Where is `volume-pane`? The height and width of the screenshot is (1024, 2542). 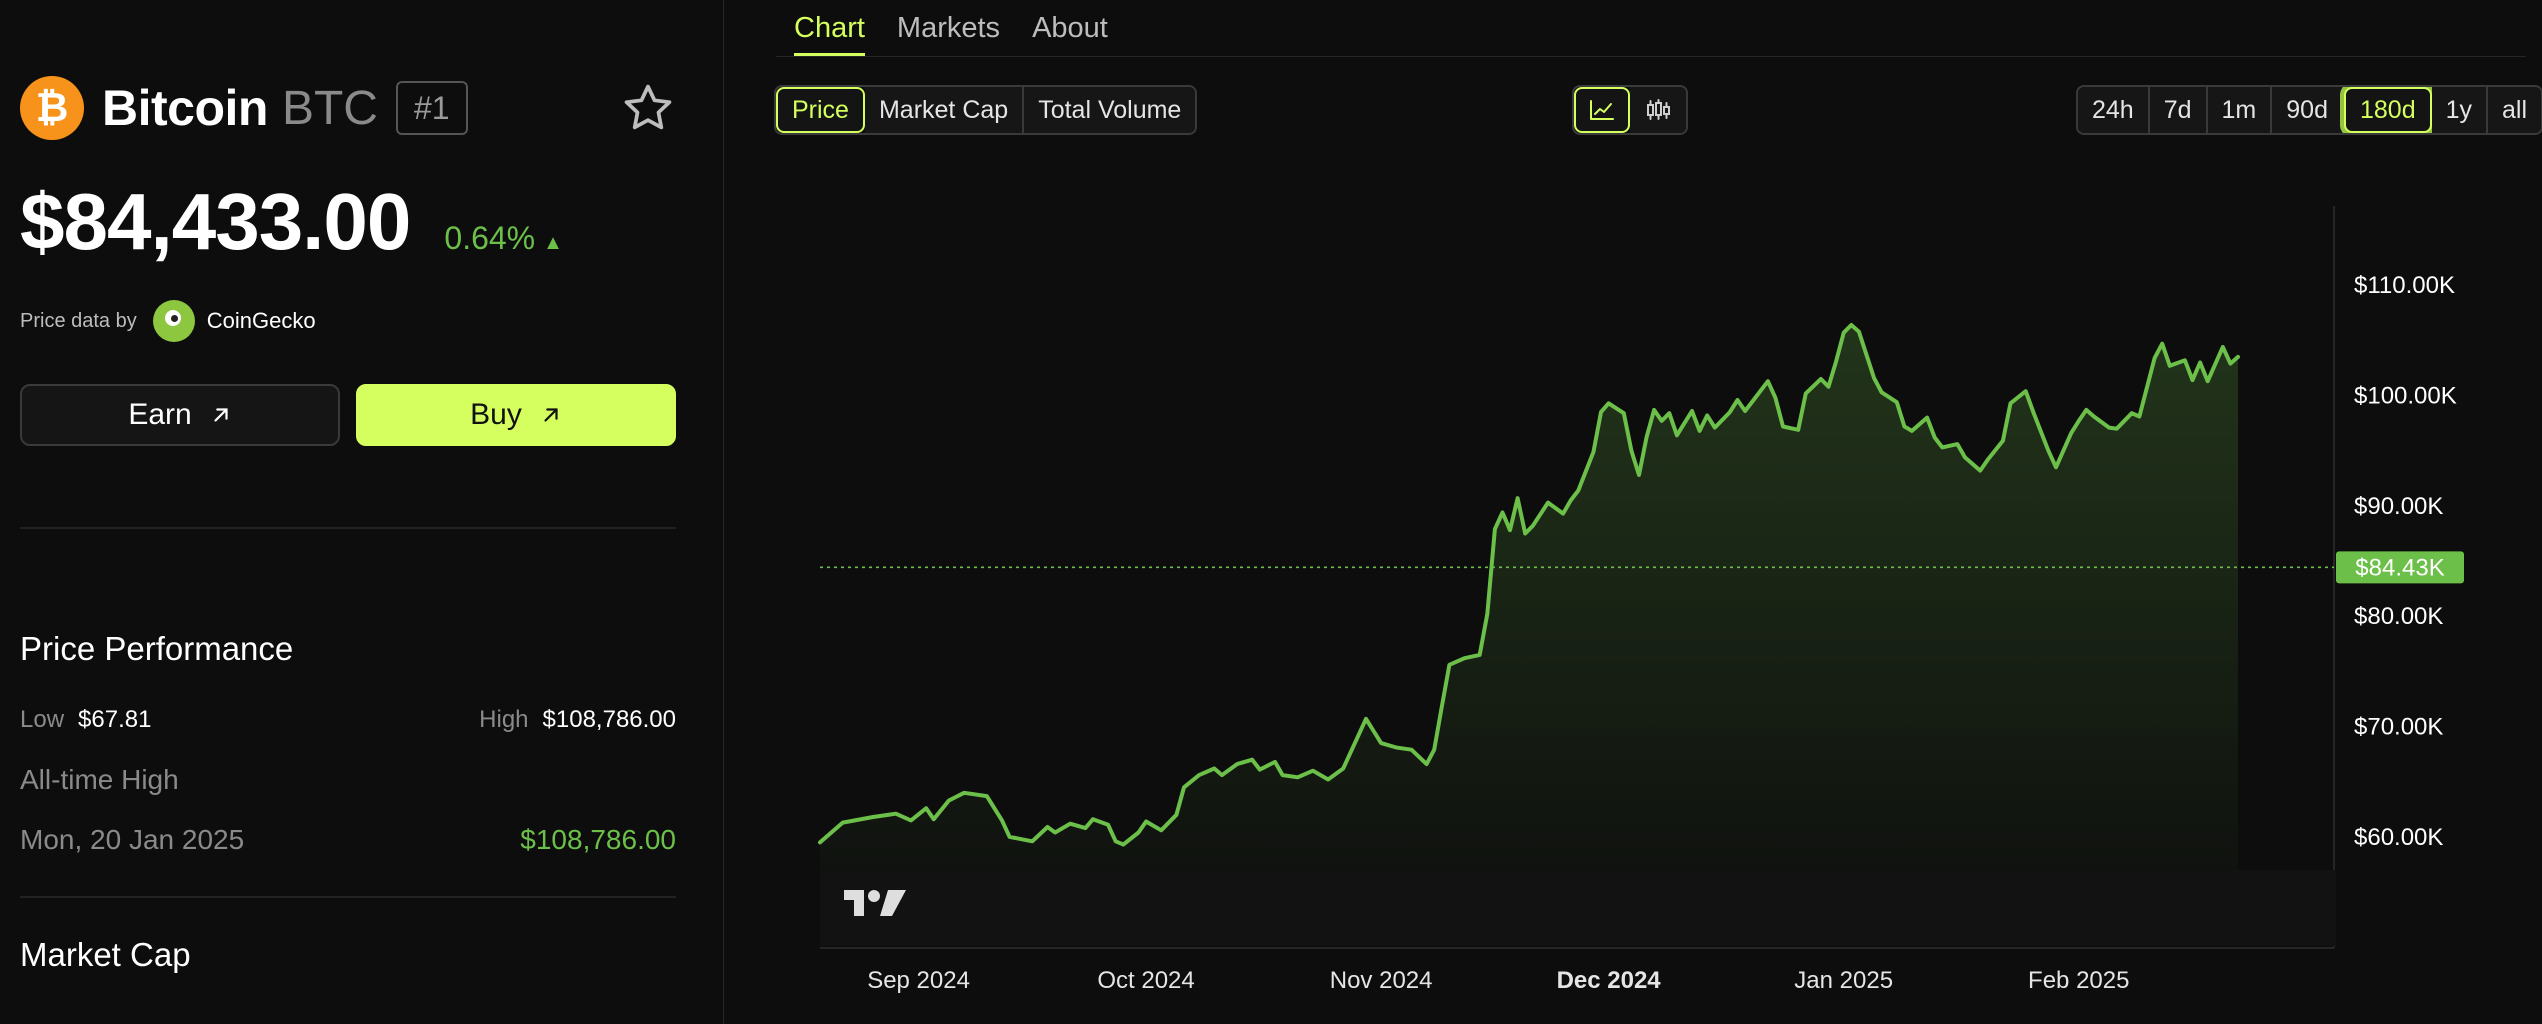 volume-pane is located at coordinates (1578, 908).